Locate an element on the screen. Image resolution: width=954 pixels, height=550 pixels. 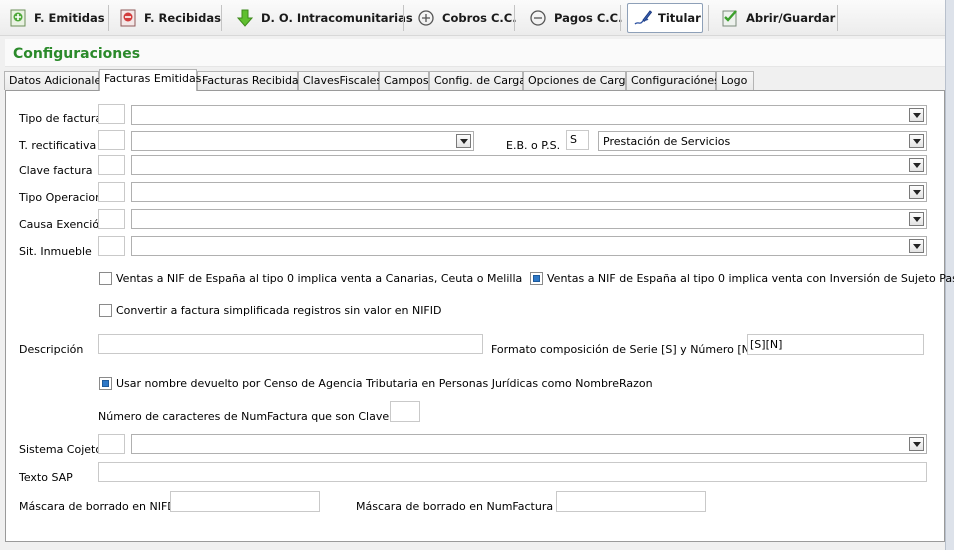
toolbar-button-titular: Titular is located at coordinates (665, 18).